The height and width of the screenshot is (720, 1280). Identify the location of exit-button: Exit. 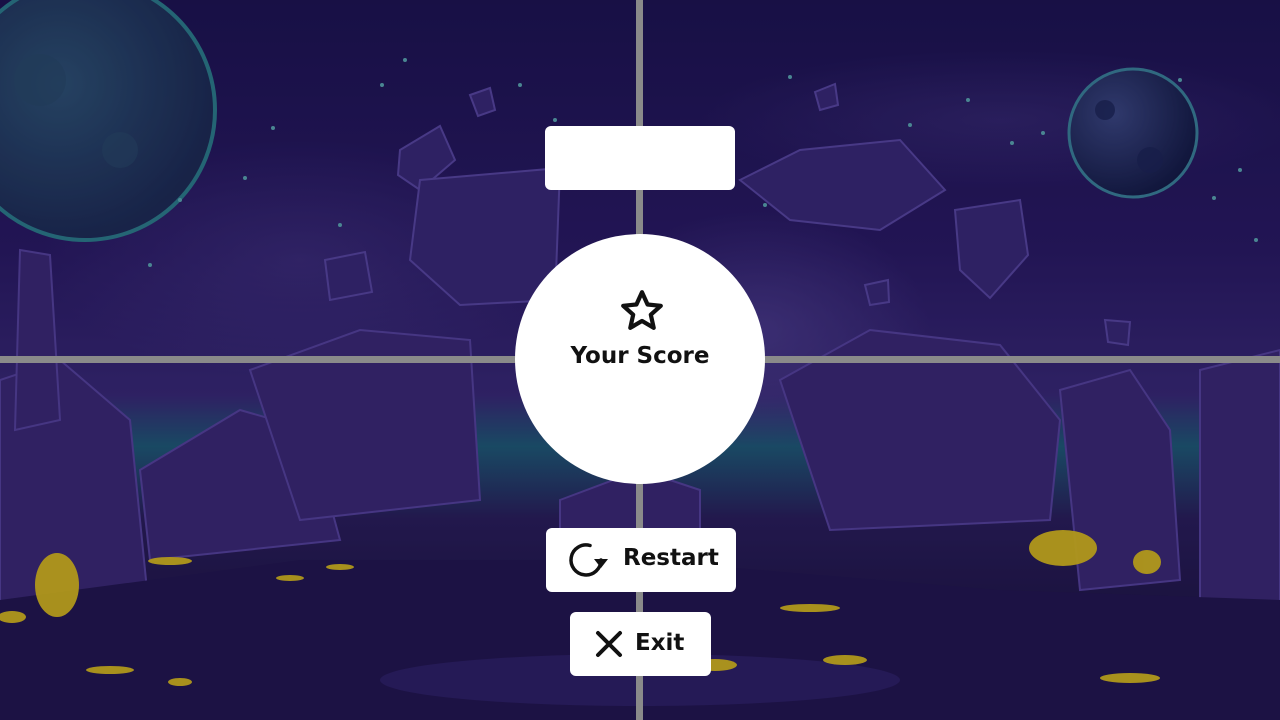
(640, 644).